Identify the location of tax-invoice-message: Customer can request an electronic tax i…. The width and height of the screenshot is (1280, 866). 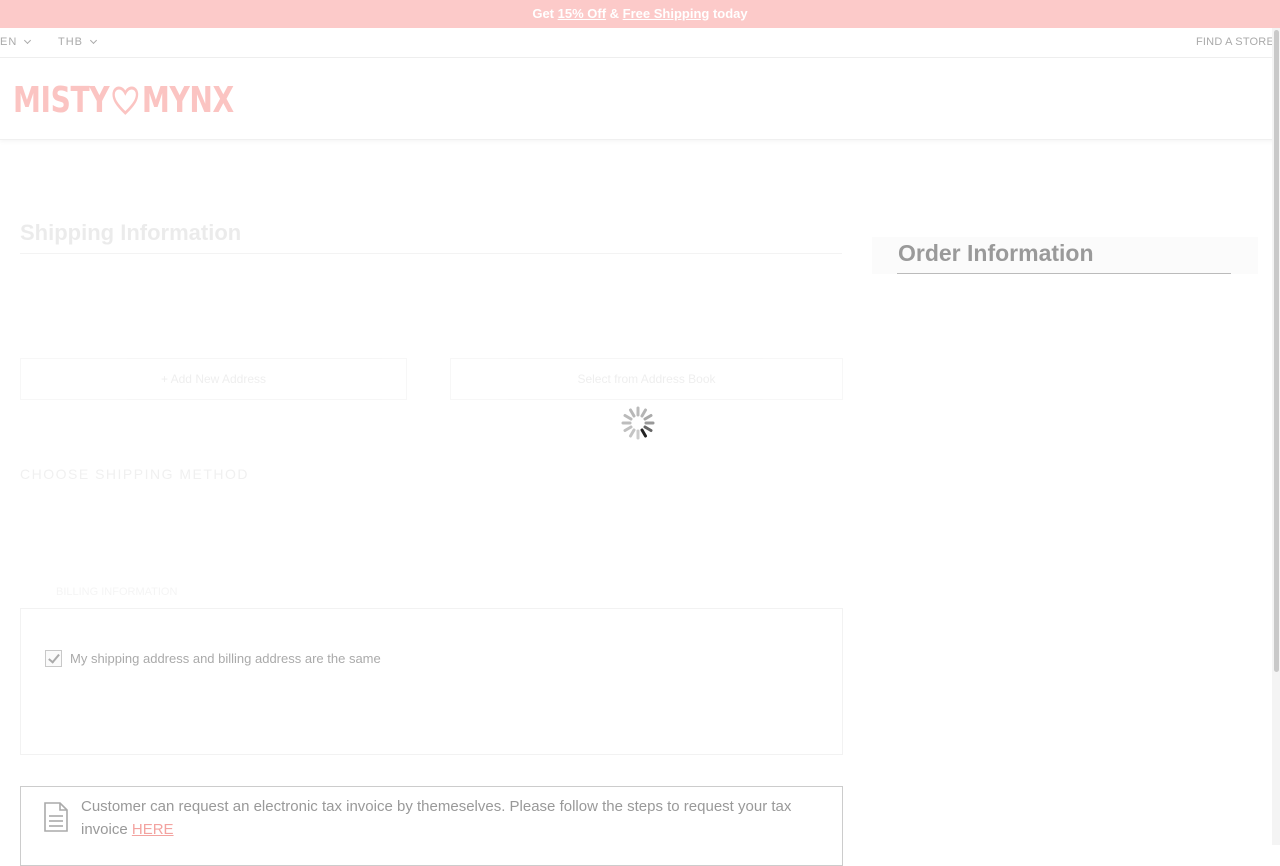
(436, 818).